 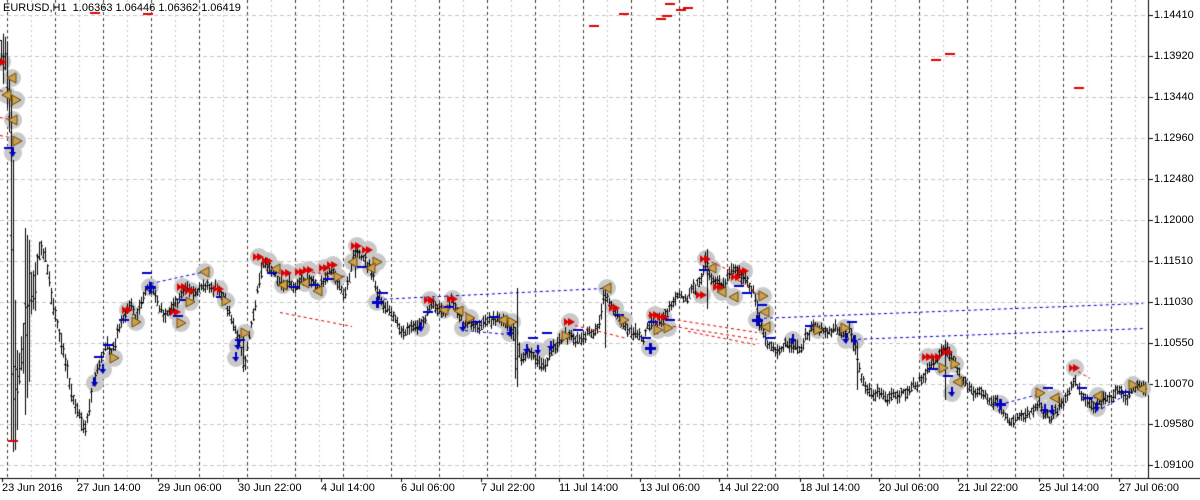 I want to click on time-axis-label: 27 Jun 14:00, so click(x=109, y=488).